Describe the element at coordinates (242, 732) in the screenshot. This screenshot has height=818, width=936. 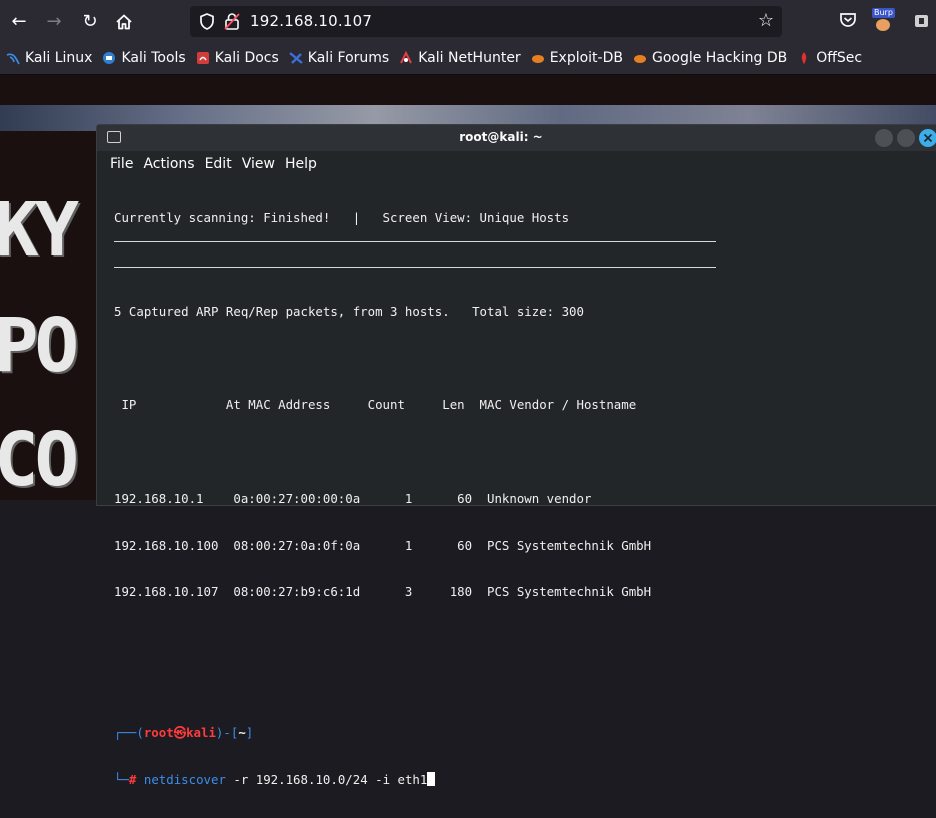
I see `prompt-dir: ~` at that location.